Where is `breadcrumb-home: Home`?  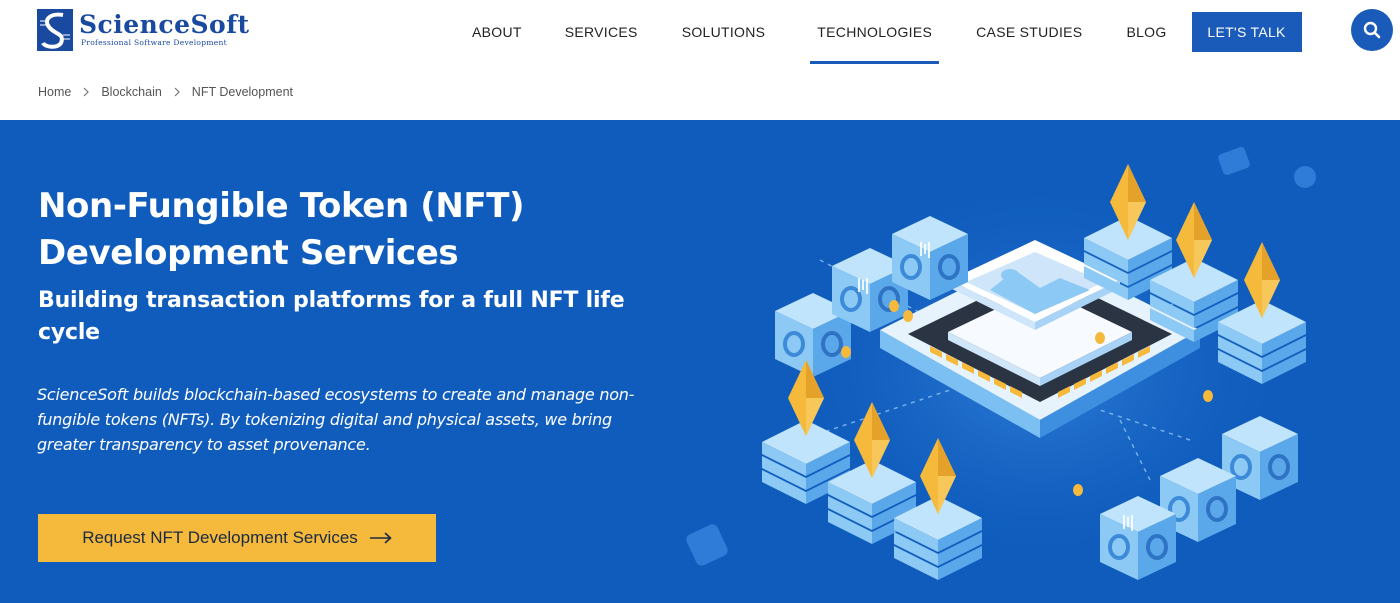
breadcrumb-home: Home is located at coordinates (54, 92).